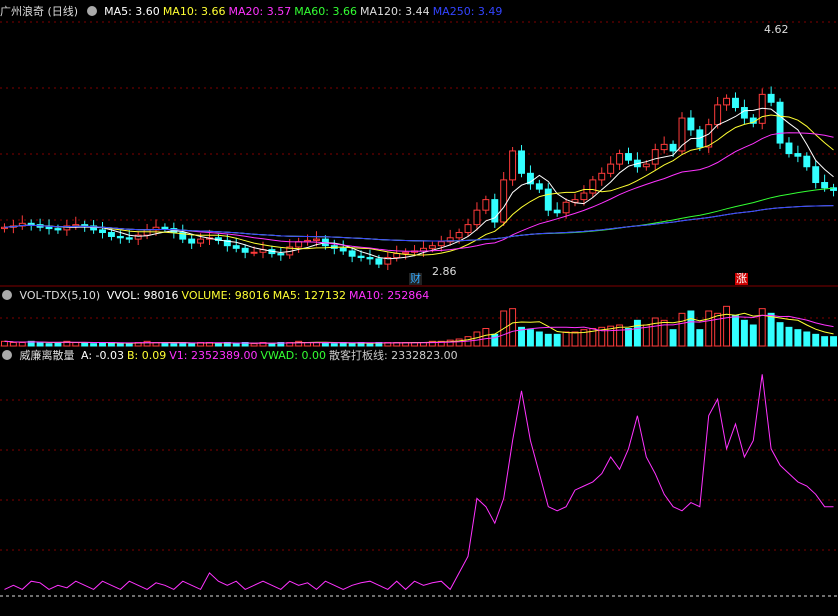  What do you see at coordinates (142, 295) in the screenshot?
I see `volume-indicator-0: VVOL: 98016` at bounding box center [142, 295].